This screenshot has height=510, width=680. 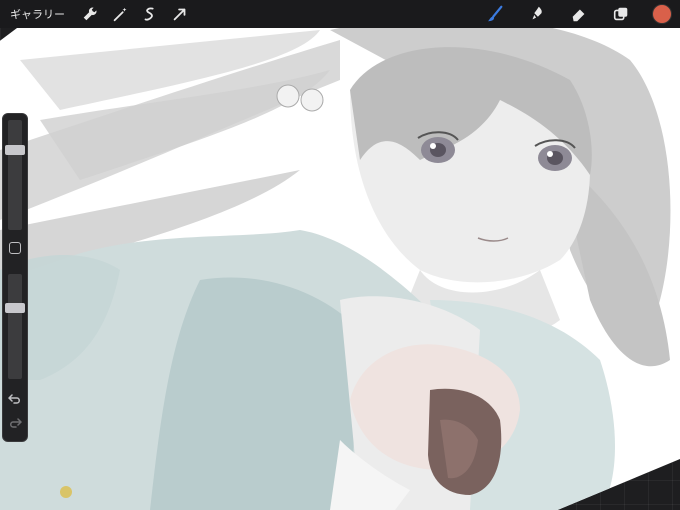 I want to click on right-tools, so click(x=582, y=14).